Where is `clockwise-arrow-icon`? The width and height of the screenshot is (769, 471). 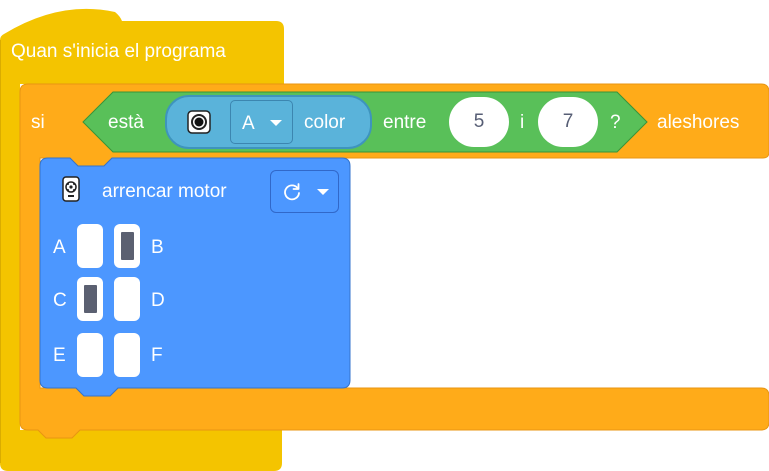
clockwise-arrow-icon is located at coordinates (292, 192).